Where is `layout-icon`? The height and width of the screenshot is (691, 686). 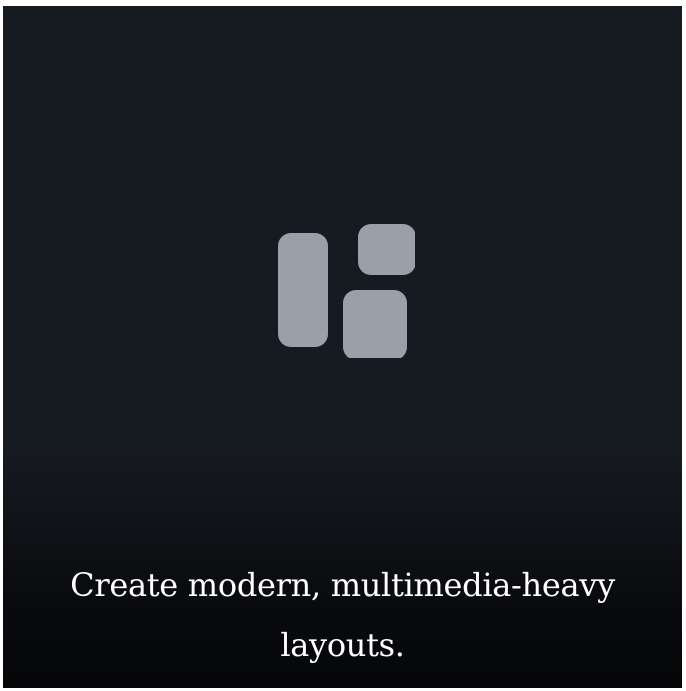 layout-icon is located at coordinates (346, 291).